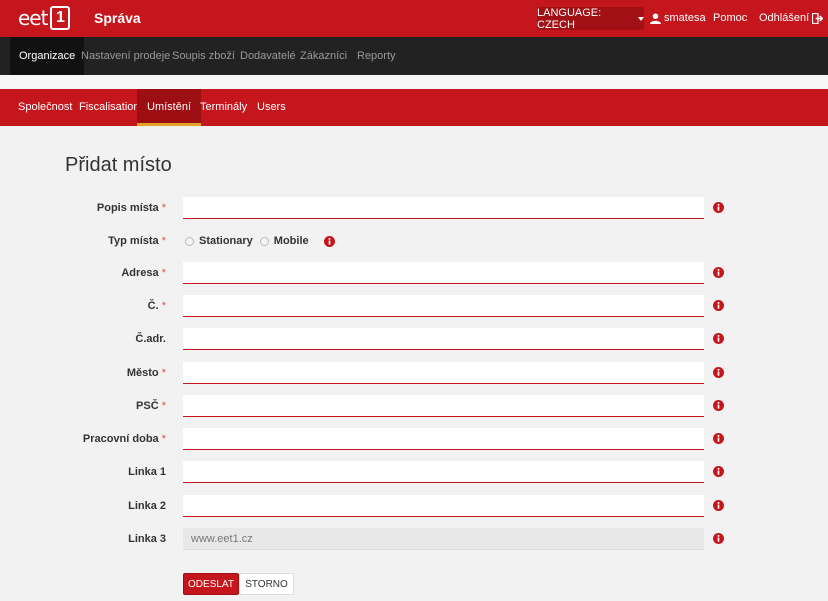  What do you see at coordinates (443, 273) in the screenshot?
I see `adresa-input` at bounding box center [443, 273].